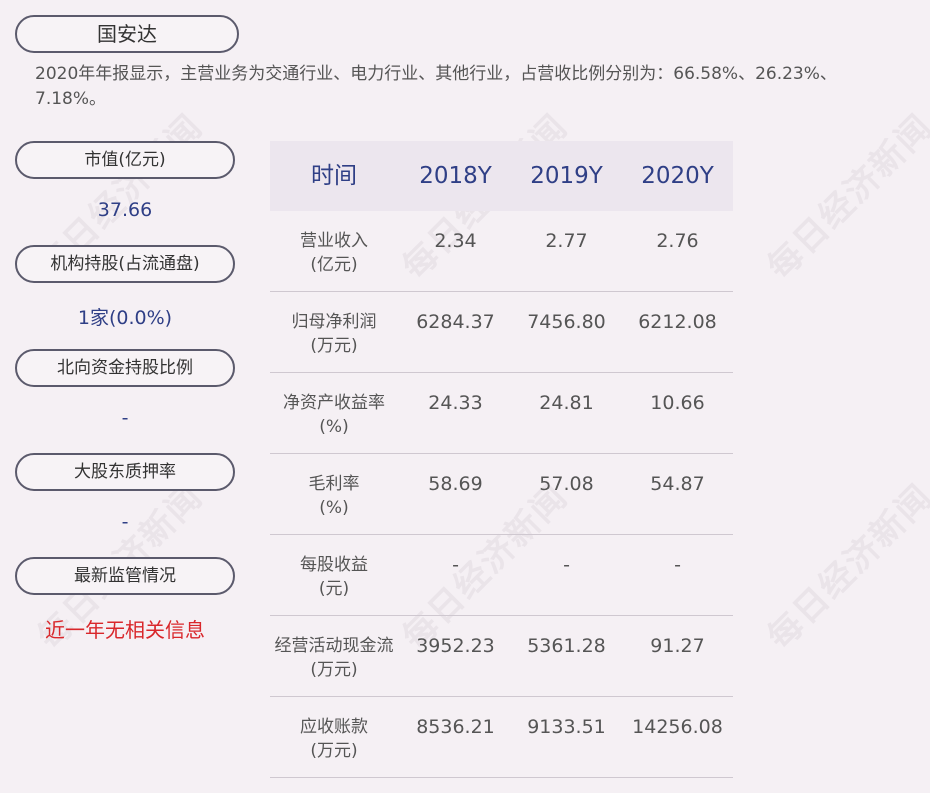 The height and width of the screenshot is (793, 930). What do you see at coordinates (125, 418) in the screenshot?
I see `northbound-holding-value: -` at bounding box center [125, 418].